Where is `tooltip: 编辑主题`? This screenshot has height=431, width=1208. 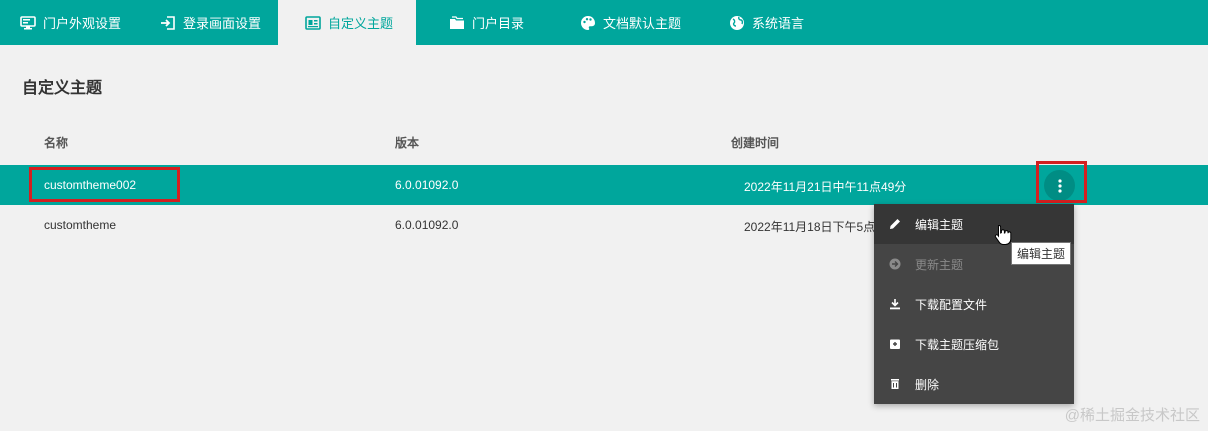 tooltip: 编辑主题 is located at coordinates (1041, 253).